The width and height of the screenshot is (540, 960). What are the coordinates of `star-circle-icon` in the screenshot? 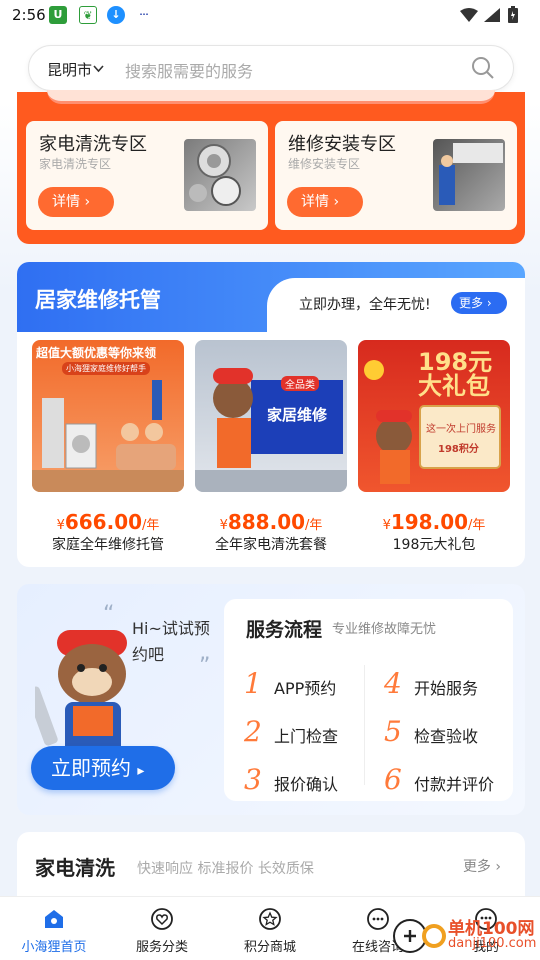 It's located at (270, 919).